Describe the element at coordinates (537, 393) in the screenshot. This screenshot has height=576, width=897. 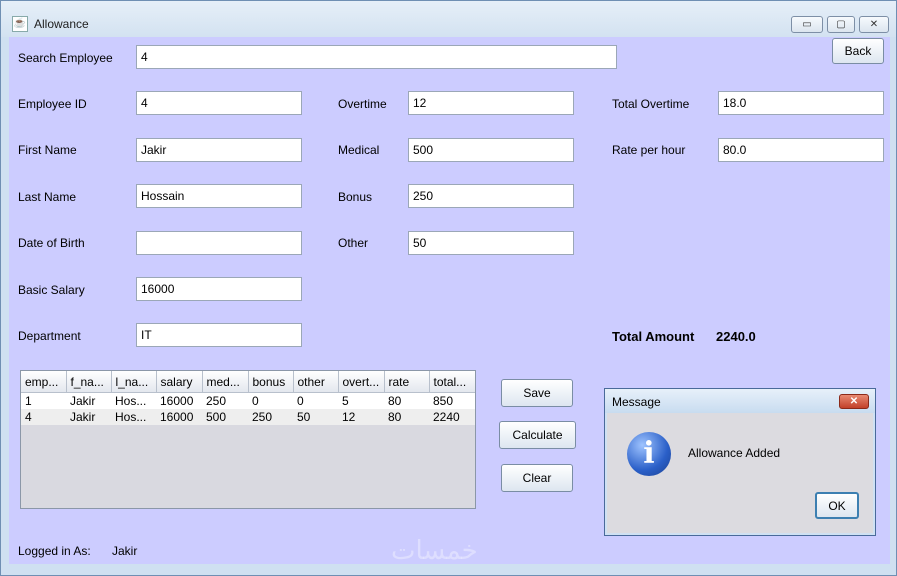
I see `save-button: Save` at that location.